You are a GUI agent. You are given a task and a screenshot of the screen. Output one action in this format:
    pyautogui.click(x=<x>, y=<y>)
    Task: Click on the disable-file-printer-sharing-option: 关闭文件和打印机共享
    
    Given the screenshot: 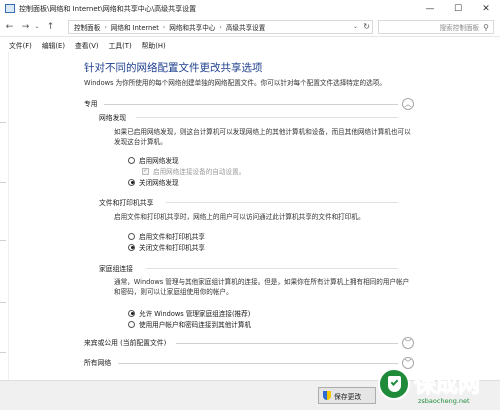 What is the action you would take?
    pyautogui.click(x=166, y=247)
    